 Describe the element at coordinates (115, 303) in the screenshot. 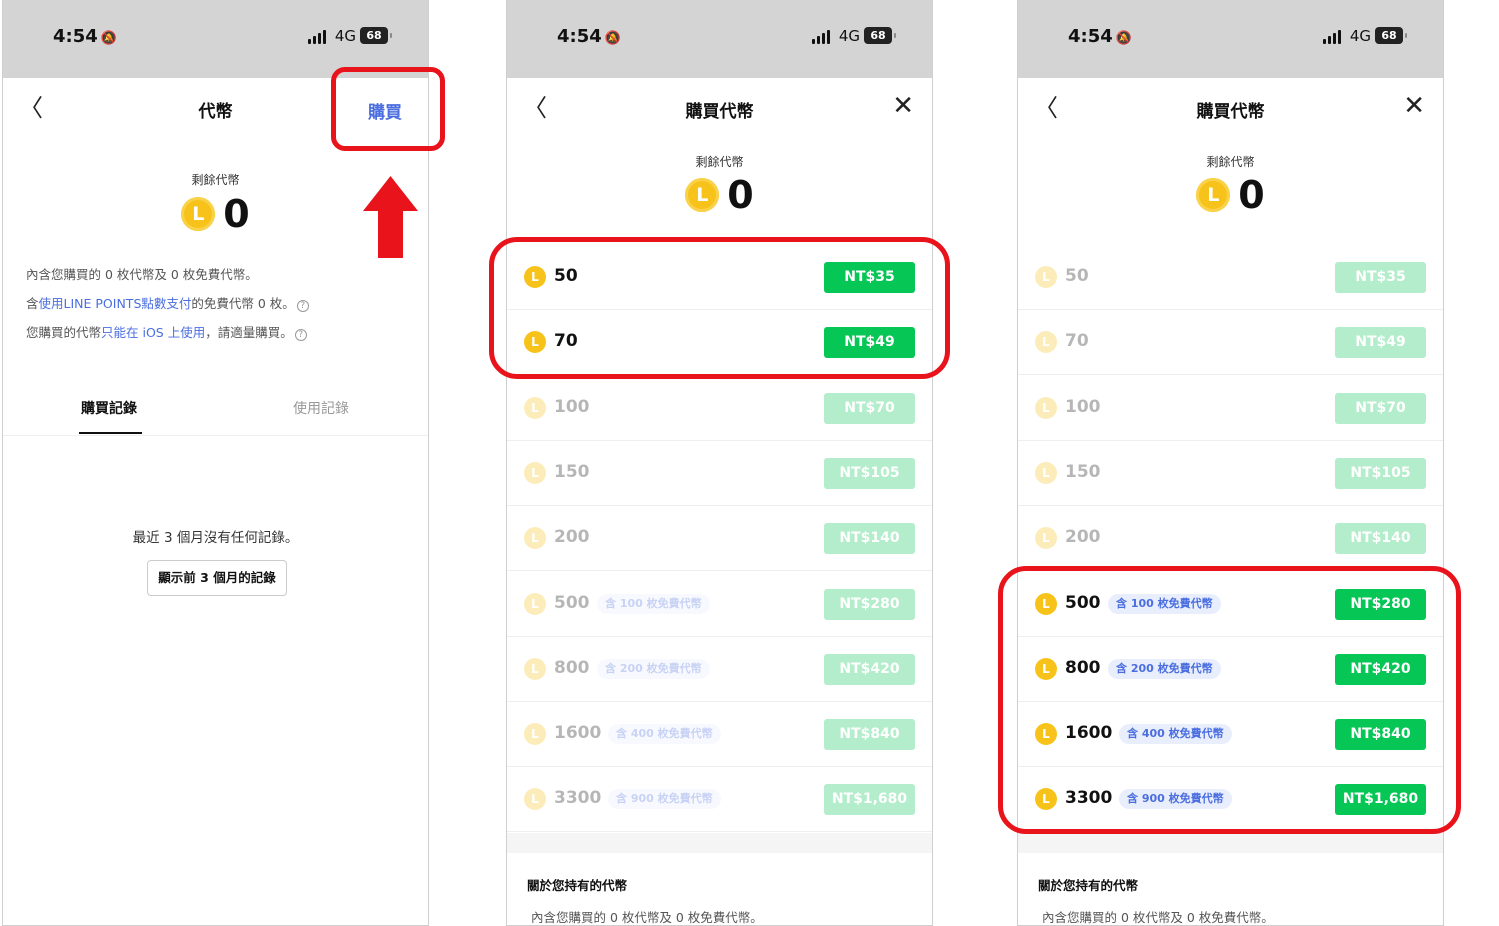

I see `line-points-link: 使用LINE POINTS點數支付` at that location.